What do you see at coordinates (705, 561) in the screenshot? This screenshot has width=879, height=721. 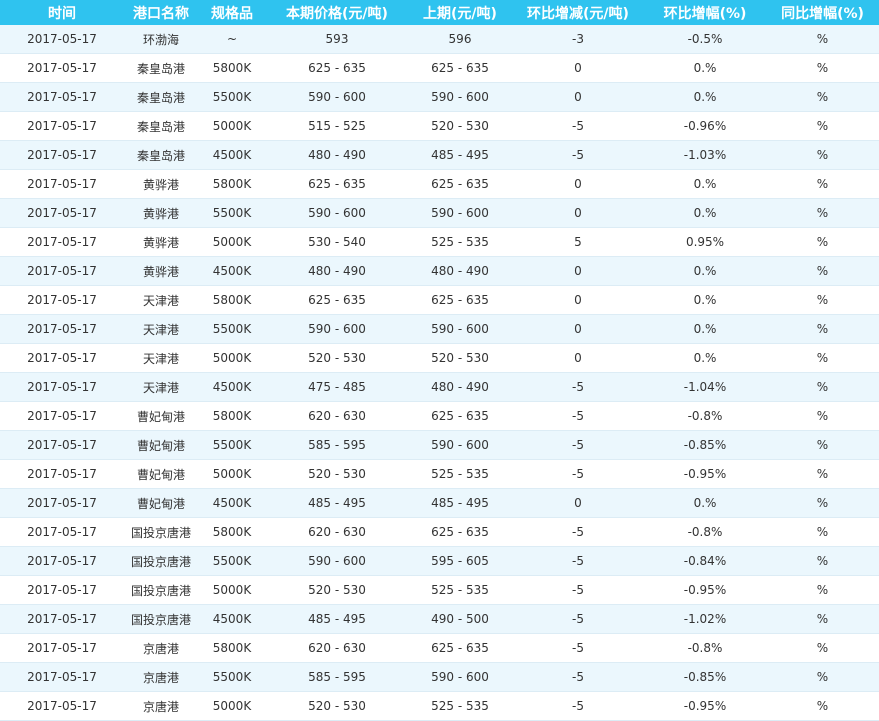 I see `cell-mom-pct: -0.84%` at bounding box center [705, 561].